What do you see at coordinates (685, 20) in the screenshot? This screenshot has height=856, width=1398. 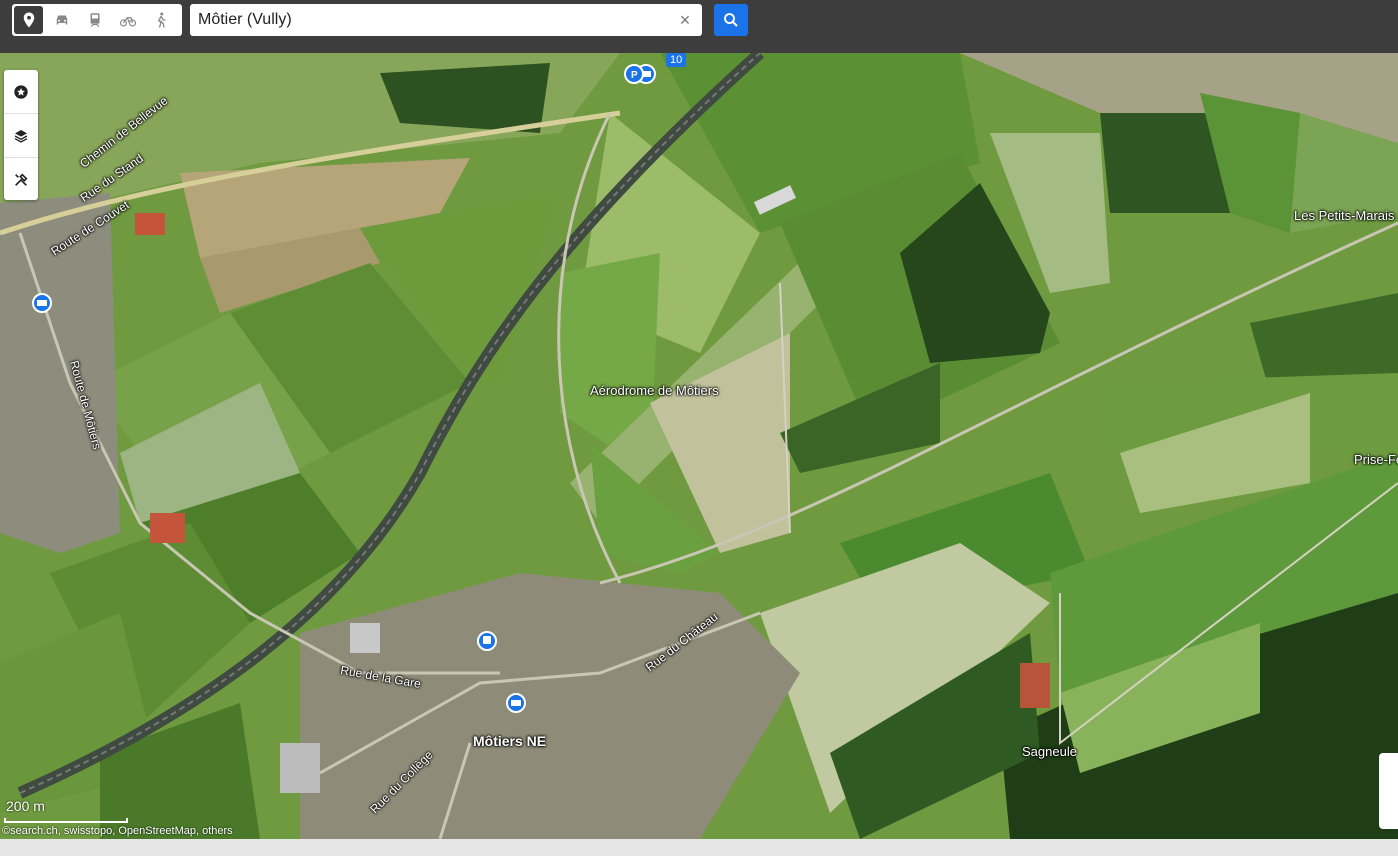 I see `clear-search-button: ×` at bounding box center [685, 20].